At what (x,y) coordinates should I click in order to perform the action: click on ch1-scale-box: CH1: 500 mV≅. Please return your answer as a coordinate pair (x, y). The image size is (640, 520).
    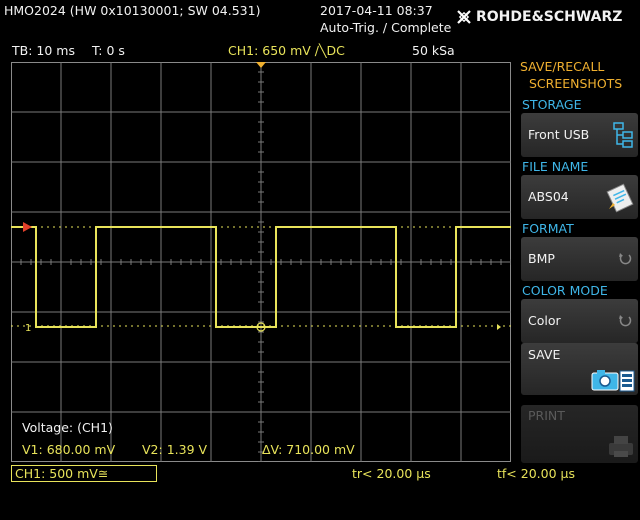
    Looking at the image, I should click on (84, 473).